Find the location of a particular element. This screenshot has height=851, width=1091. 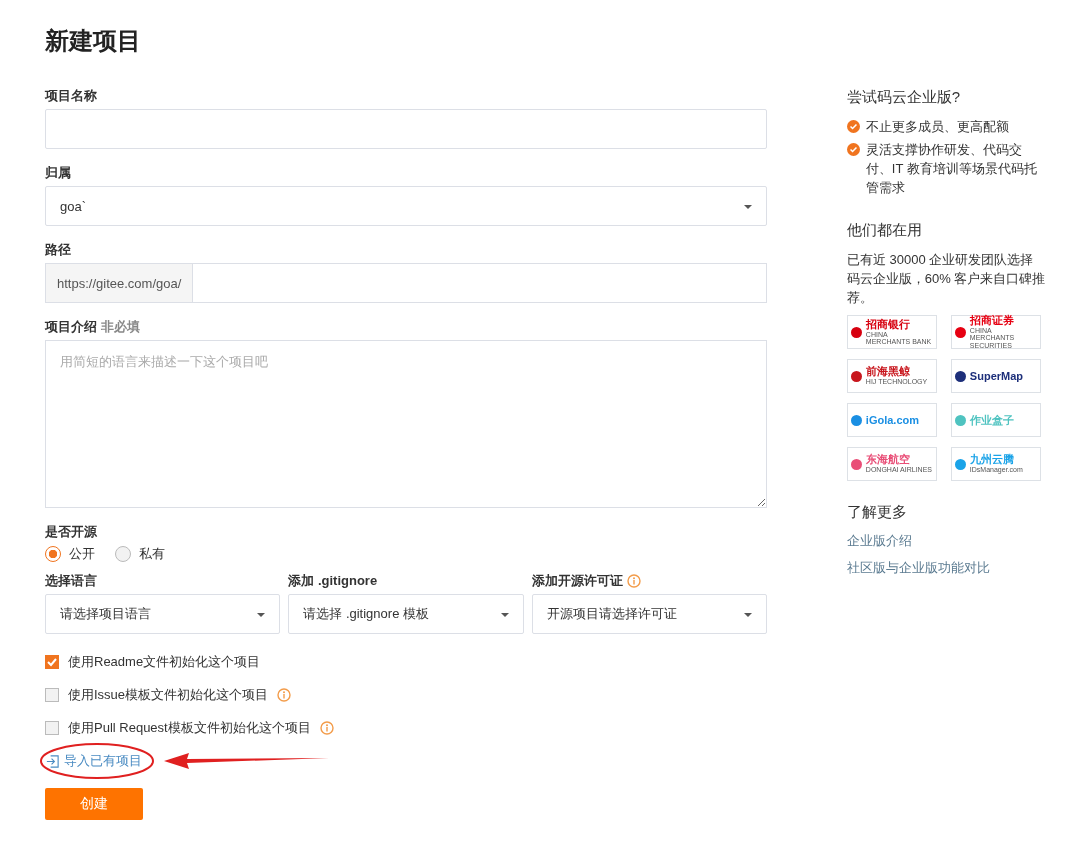

benefit-text: 灵活支撑协作研发、代码交付、IT 教育培训等场景代码托管需求 is located at coordinates (951, 169).